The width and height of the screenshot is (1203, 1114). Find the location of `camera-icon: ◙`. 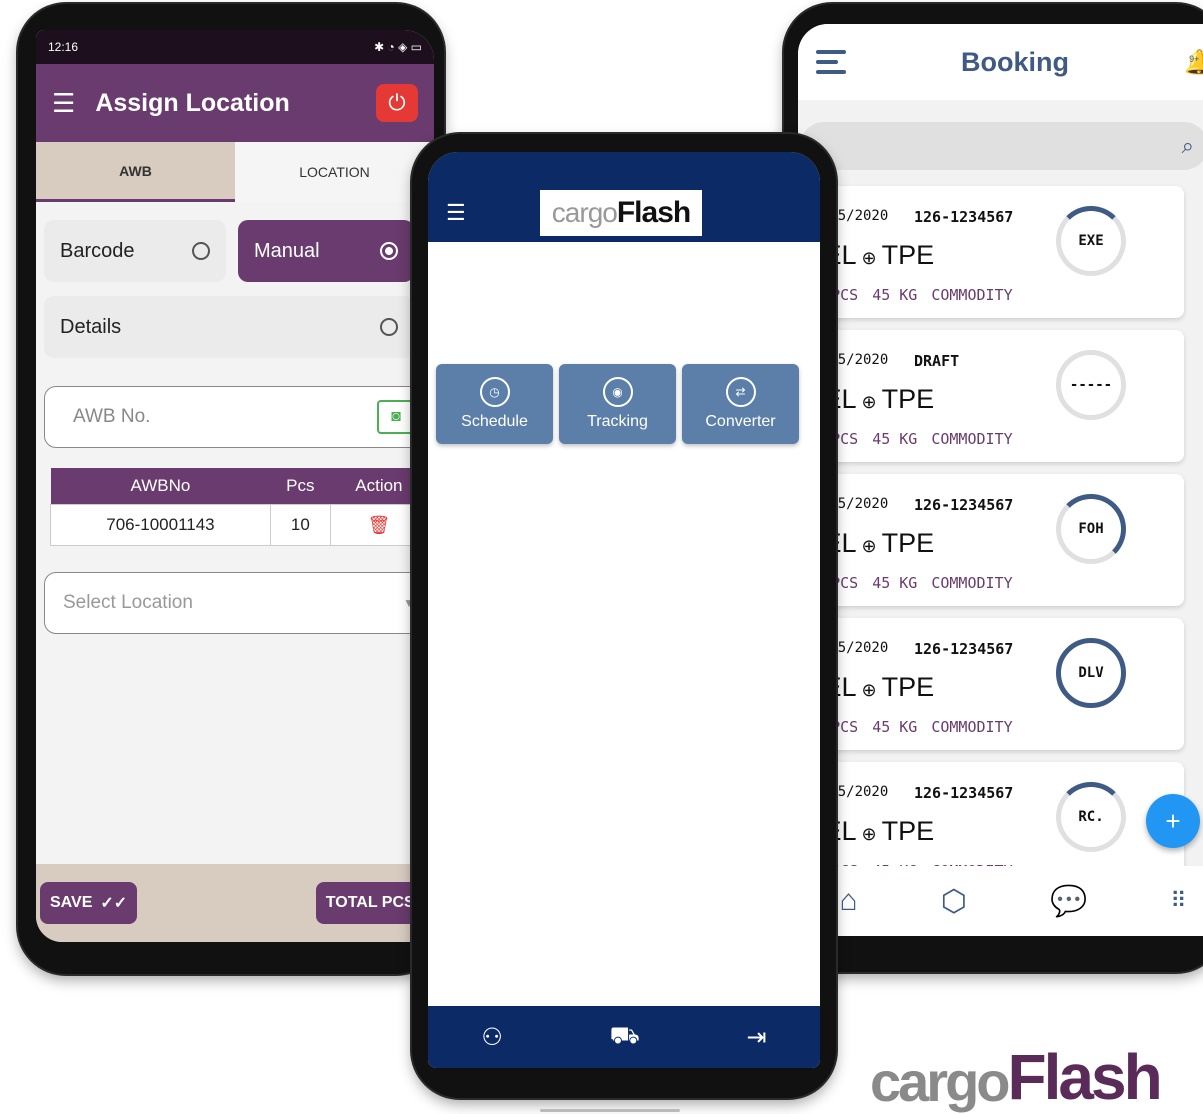

camera-icon: ◙ is located at coordinates (396, 417).